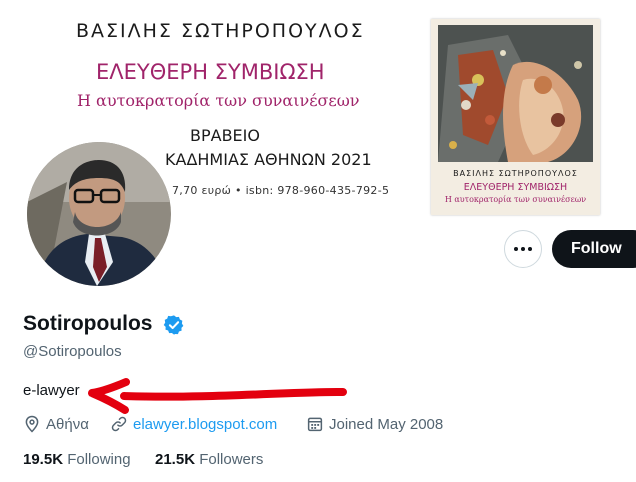  I want to click on more-options-button, so click(523, 249).